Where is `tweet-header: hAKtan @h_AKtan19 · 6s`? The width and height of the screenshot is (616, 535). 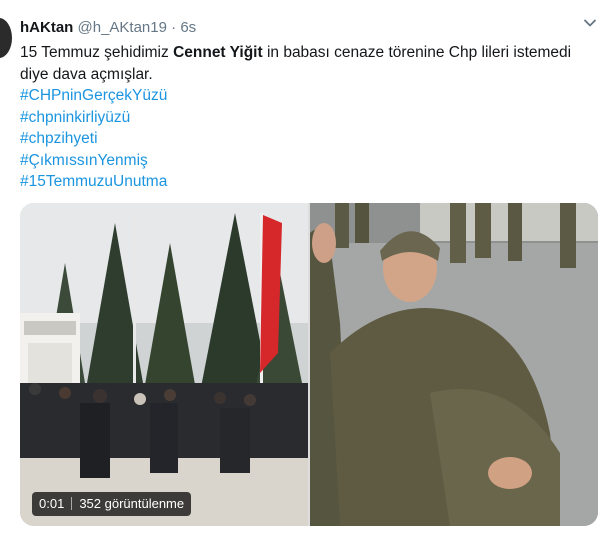 tweet-header: hAKtan @h_AKtan19 · 6s is located at coordinates (108, 28).